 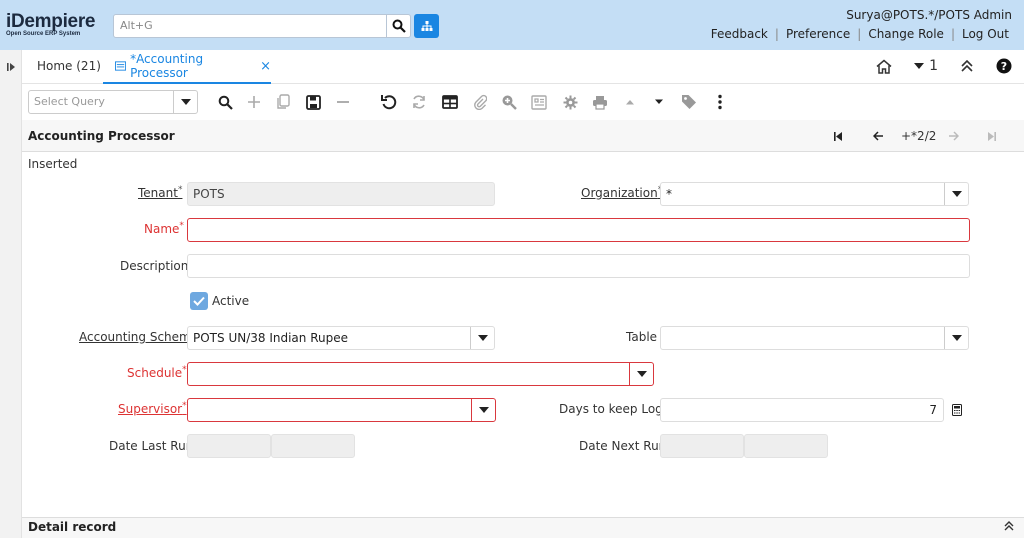 I want to click on calculator-icon, so click(x=957, y=410).